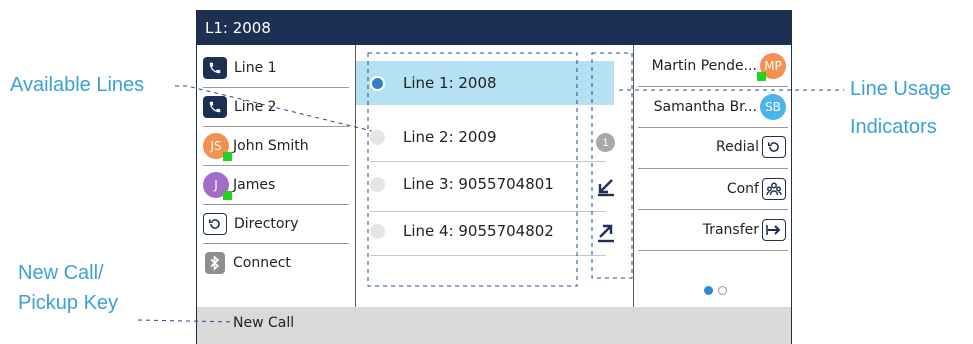 The height and width of the screenshot is (344, 973). I want to click on line-key-label: Line 1, so click(255, 68).